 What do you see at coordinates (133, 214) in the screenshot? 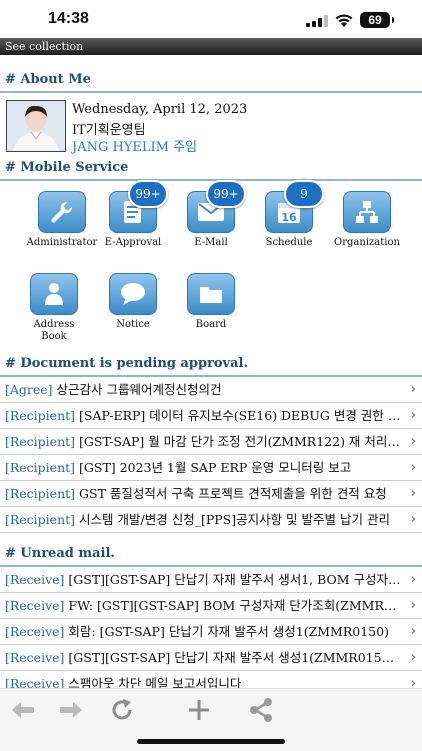
I see `app-e-approval: 99+ E-Approval` at bounding box center [133, 214].